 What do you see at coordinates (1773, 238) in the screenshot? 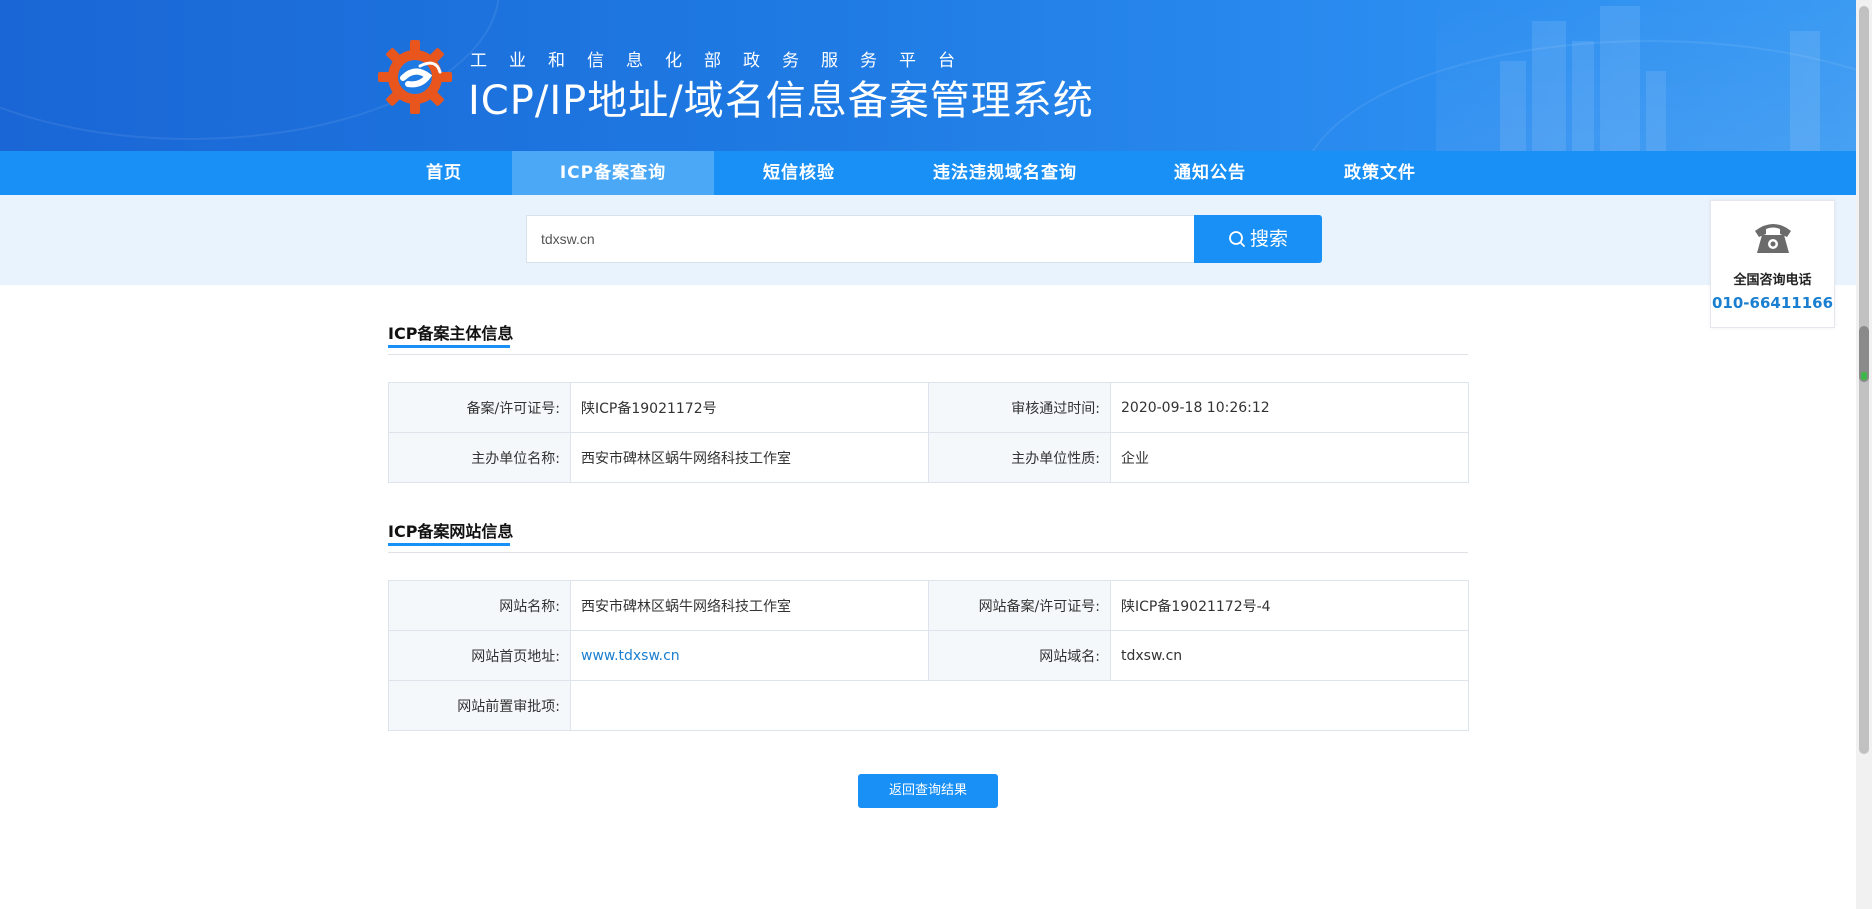
I see `telephone-icon` at bounding box center [1773, 238].